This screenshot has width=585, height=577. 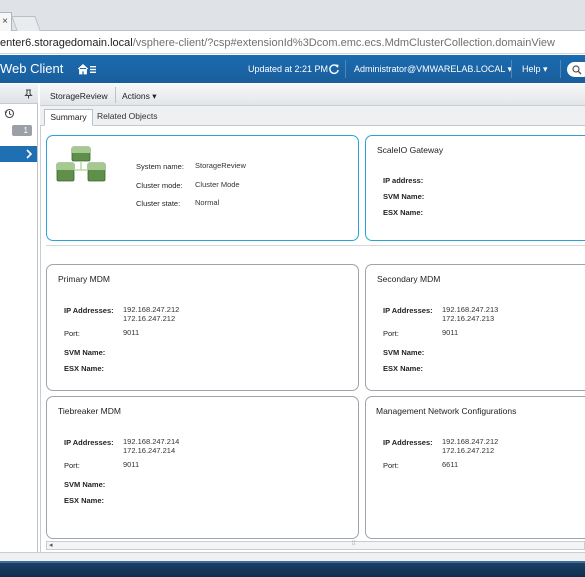 What do you see at coordinates (72, 333) in the screenshot?
I see `primary-port-label: Port:` at bounding box center [72, 333].